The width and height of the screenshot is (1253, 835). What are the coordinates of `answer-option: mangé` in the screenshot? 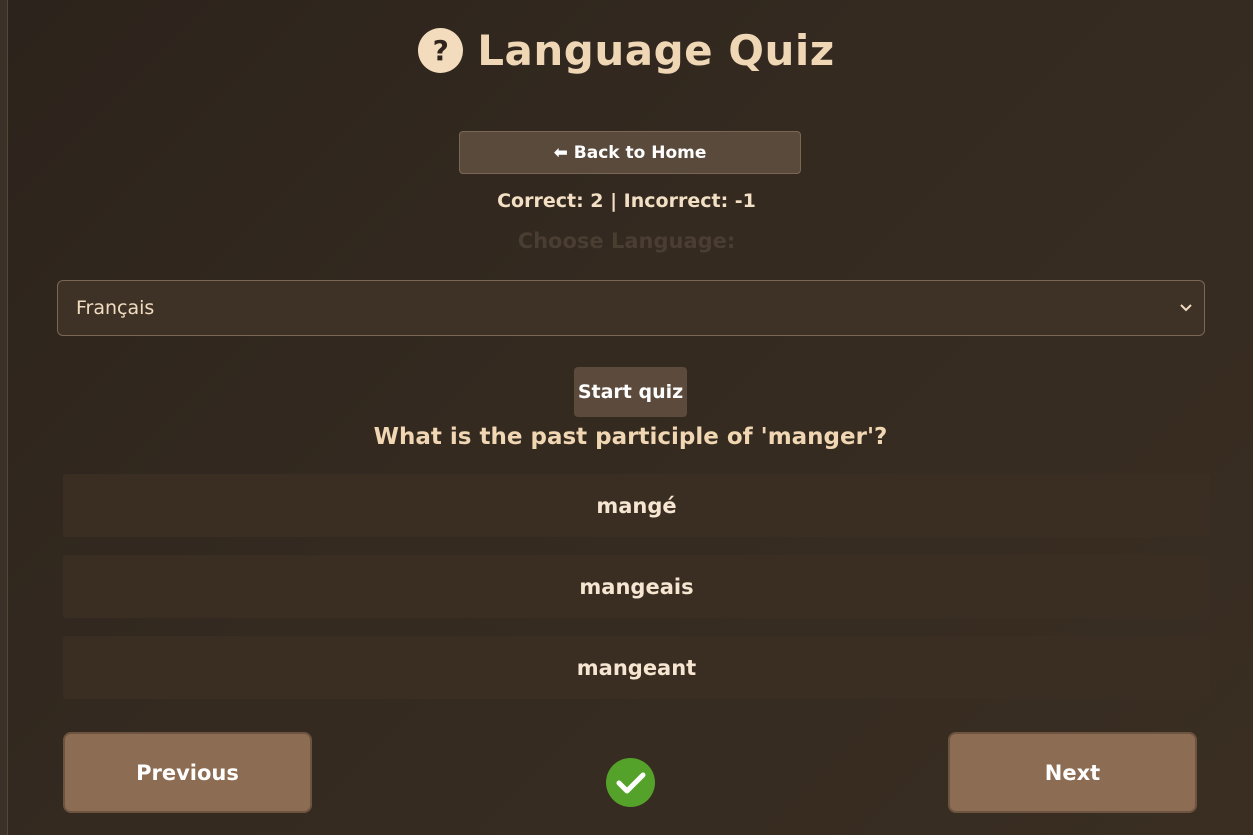 It's located at (636, 505).